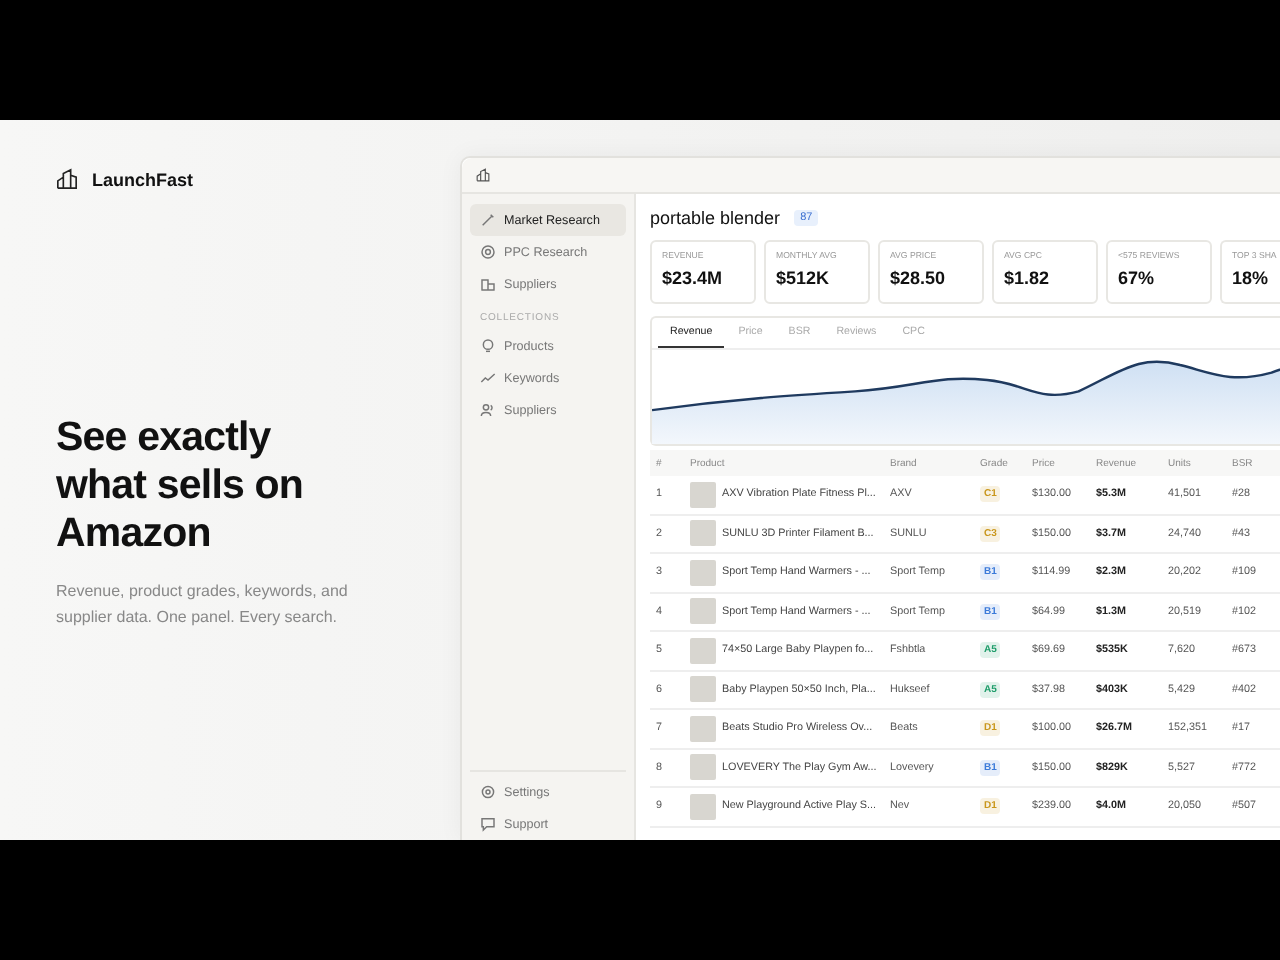  I want to click on description: Revenue, product grades, keywords, and supplier data. One panel. Every search., so click(203, 605).